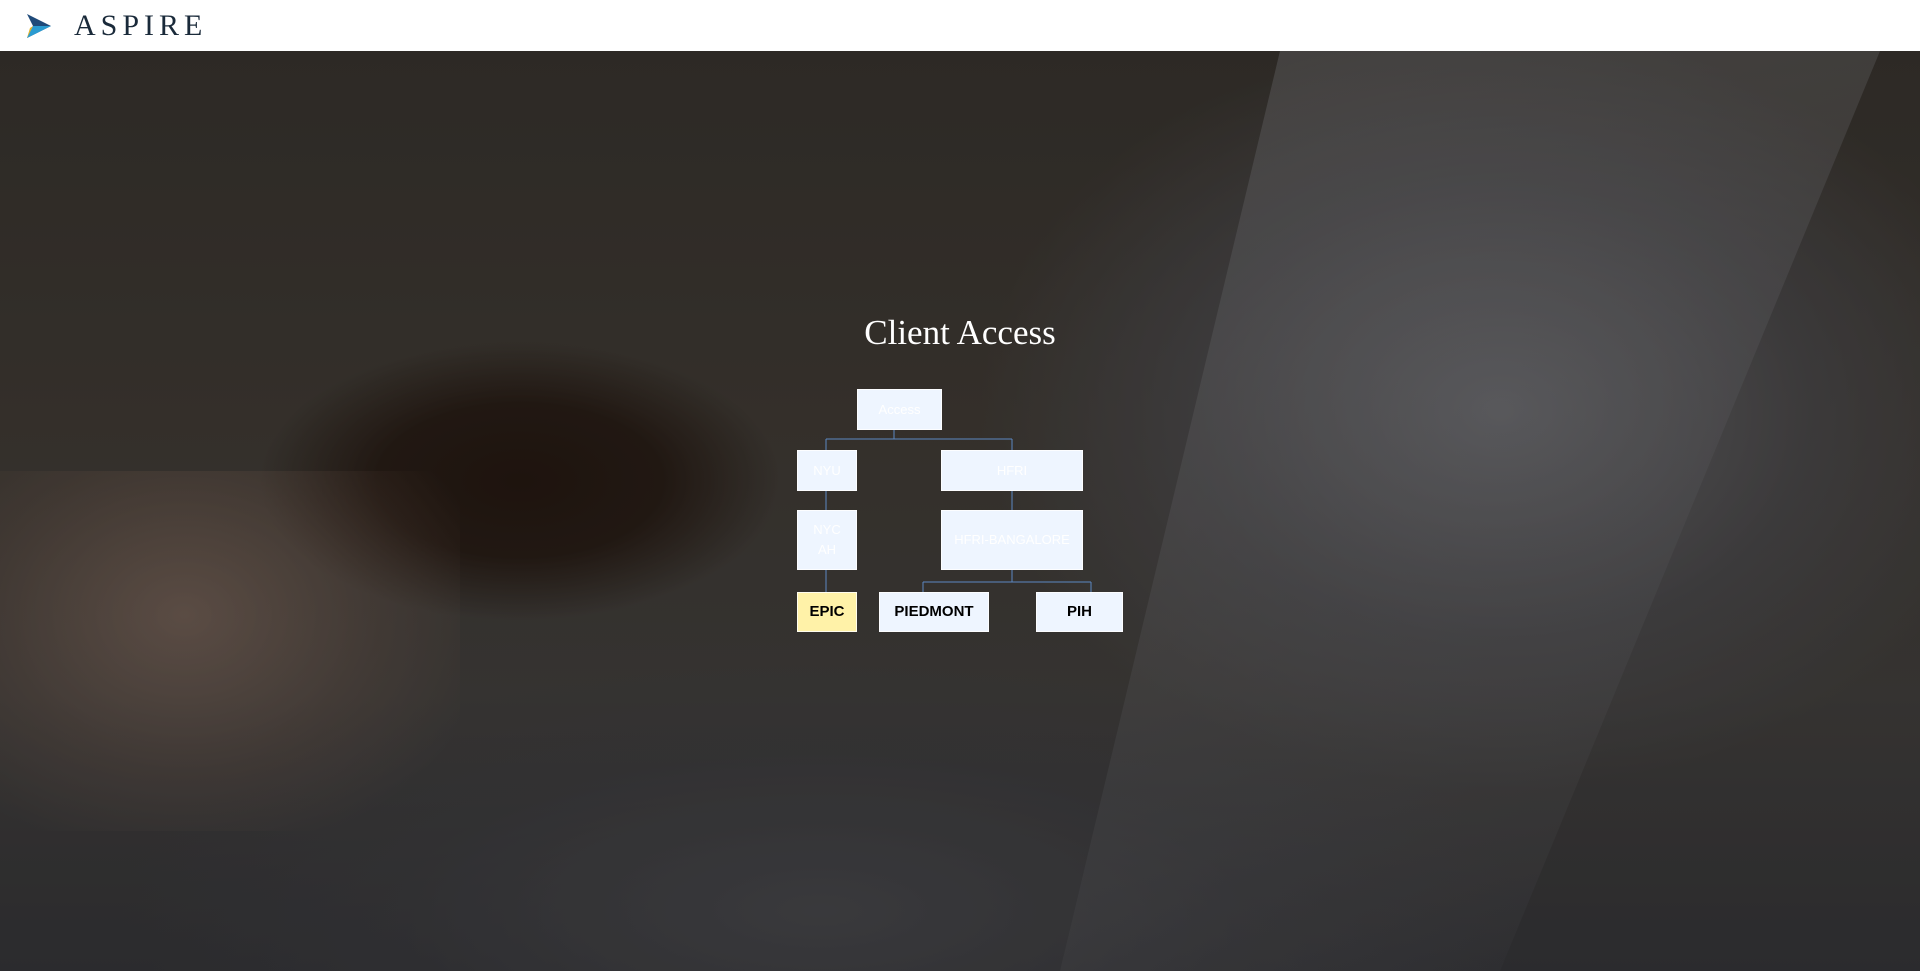  Describe the element at coordinates (960, 25) in the screenshot. I see `app-header: ASPIRE` at that location.